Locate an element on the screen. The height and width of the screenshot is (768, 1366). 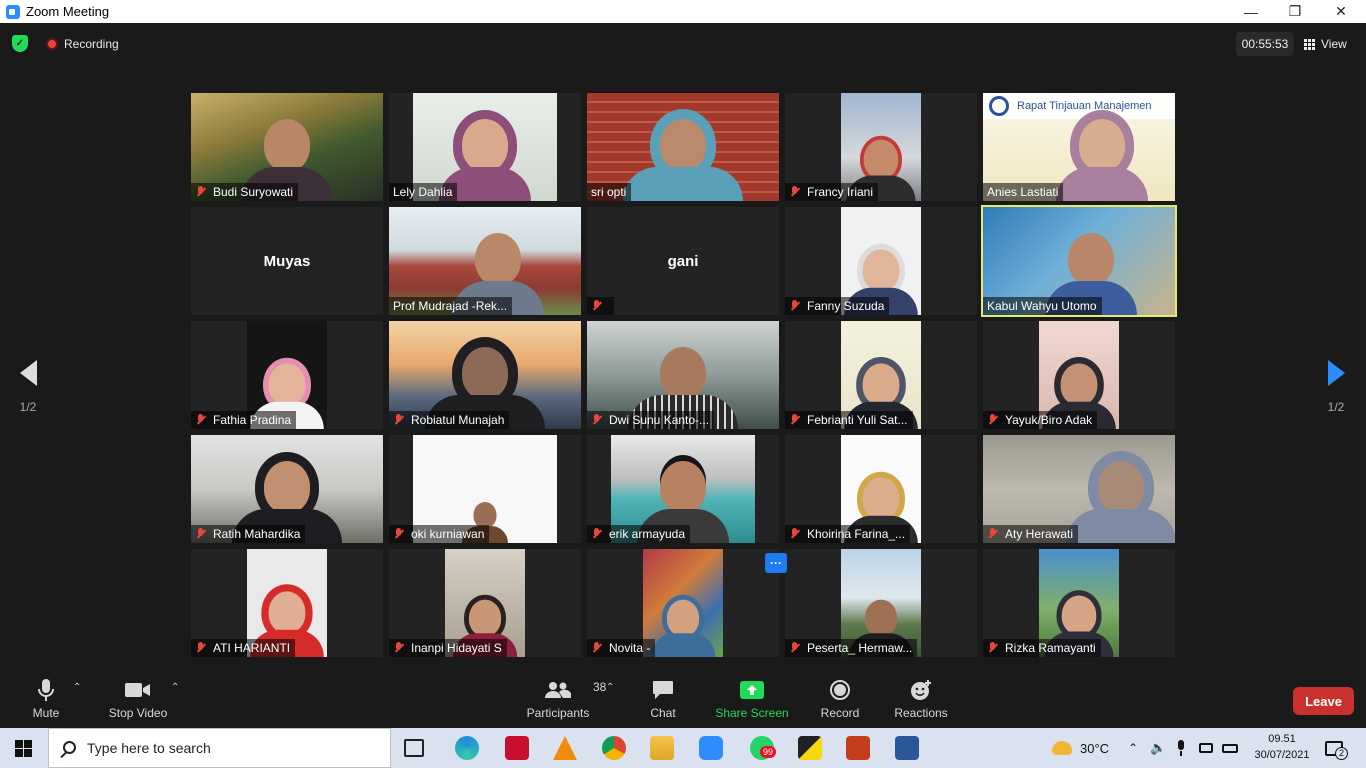
more-options-button: ··· is located at coordinates (776, 563).